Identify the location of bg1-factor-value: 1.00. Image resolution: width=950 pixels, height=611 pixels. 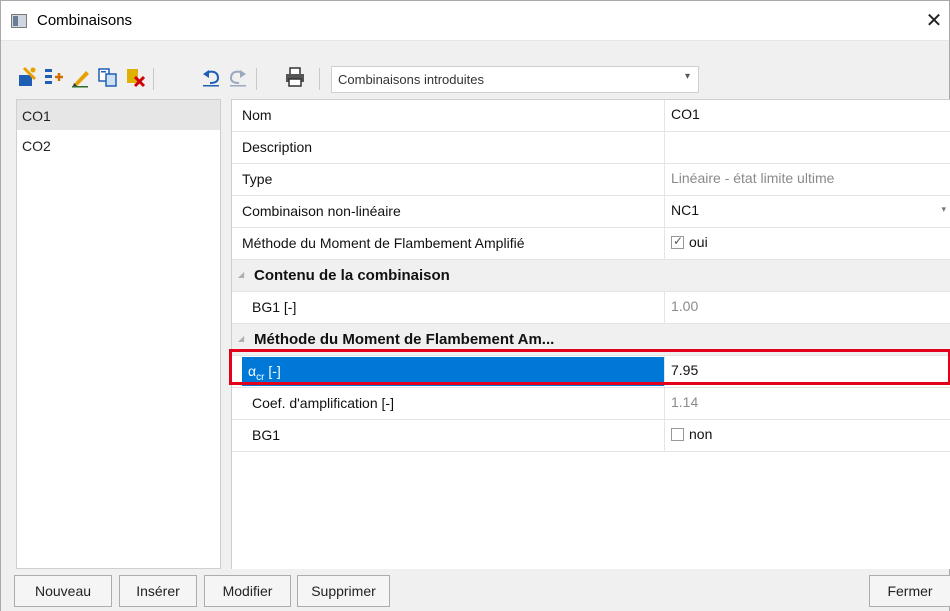
(807, 307).